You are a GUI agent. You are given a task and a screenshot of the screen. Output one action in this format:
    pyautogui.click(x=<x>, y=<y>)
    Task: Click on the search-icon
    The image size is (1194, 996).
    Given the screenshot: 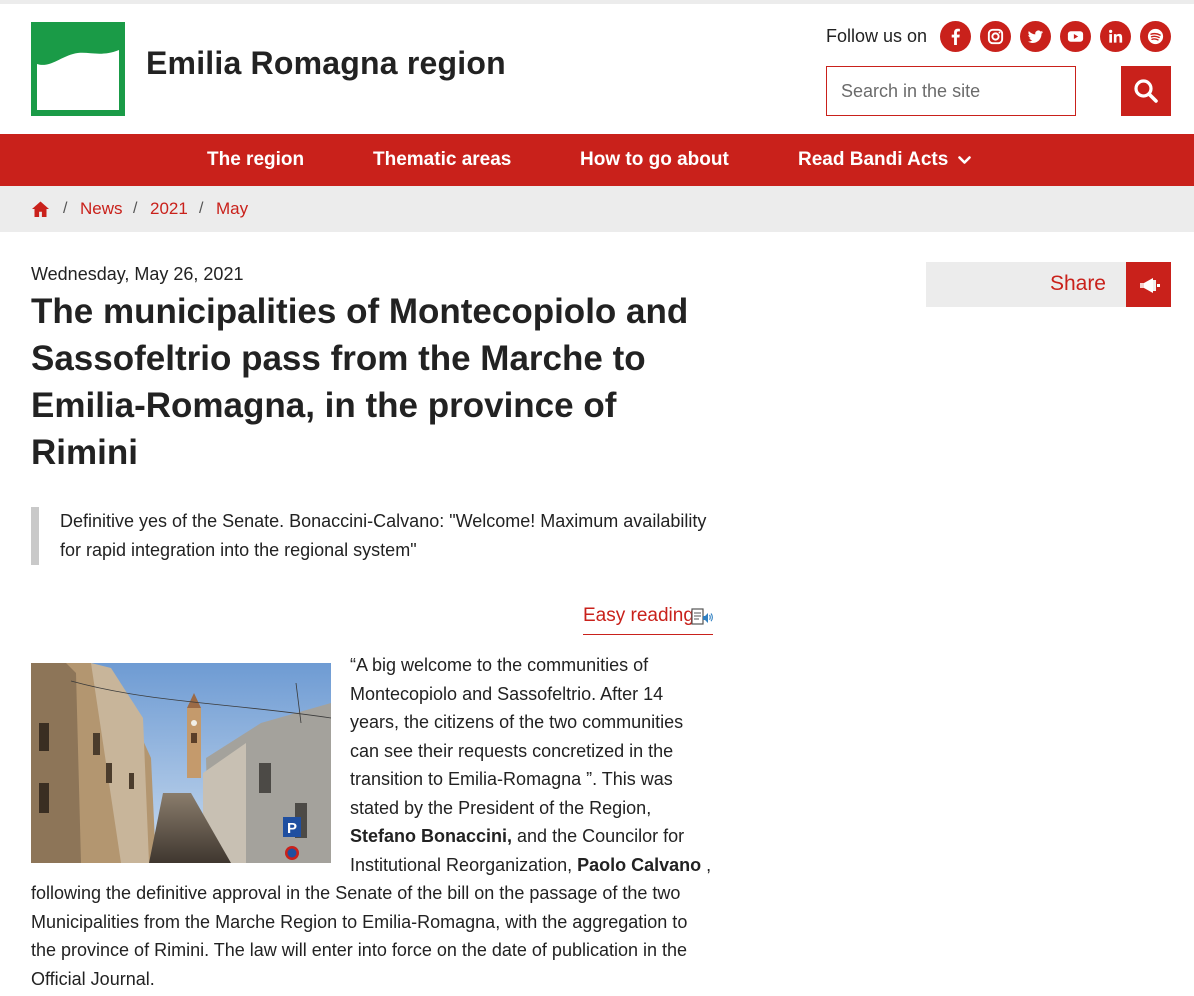 What is the action you would take?
    pyautogui.click(x=1146, y=91)
    